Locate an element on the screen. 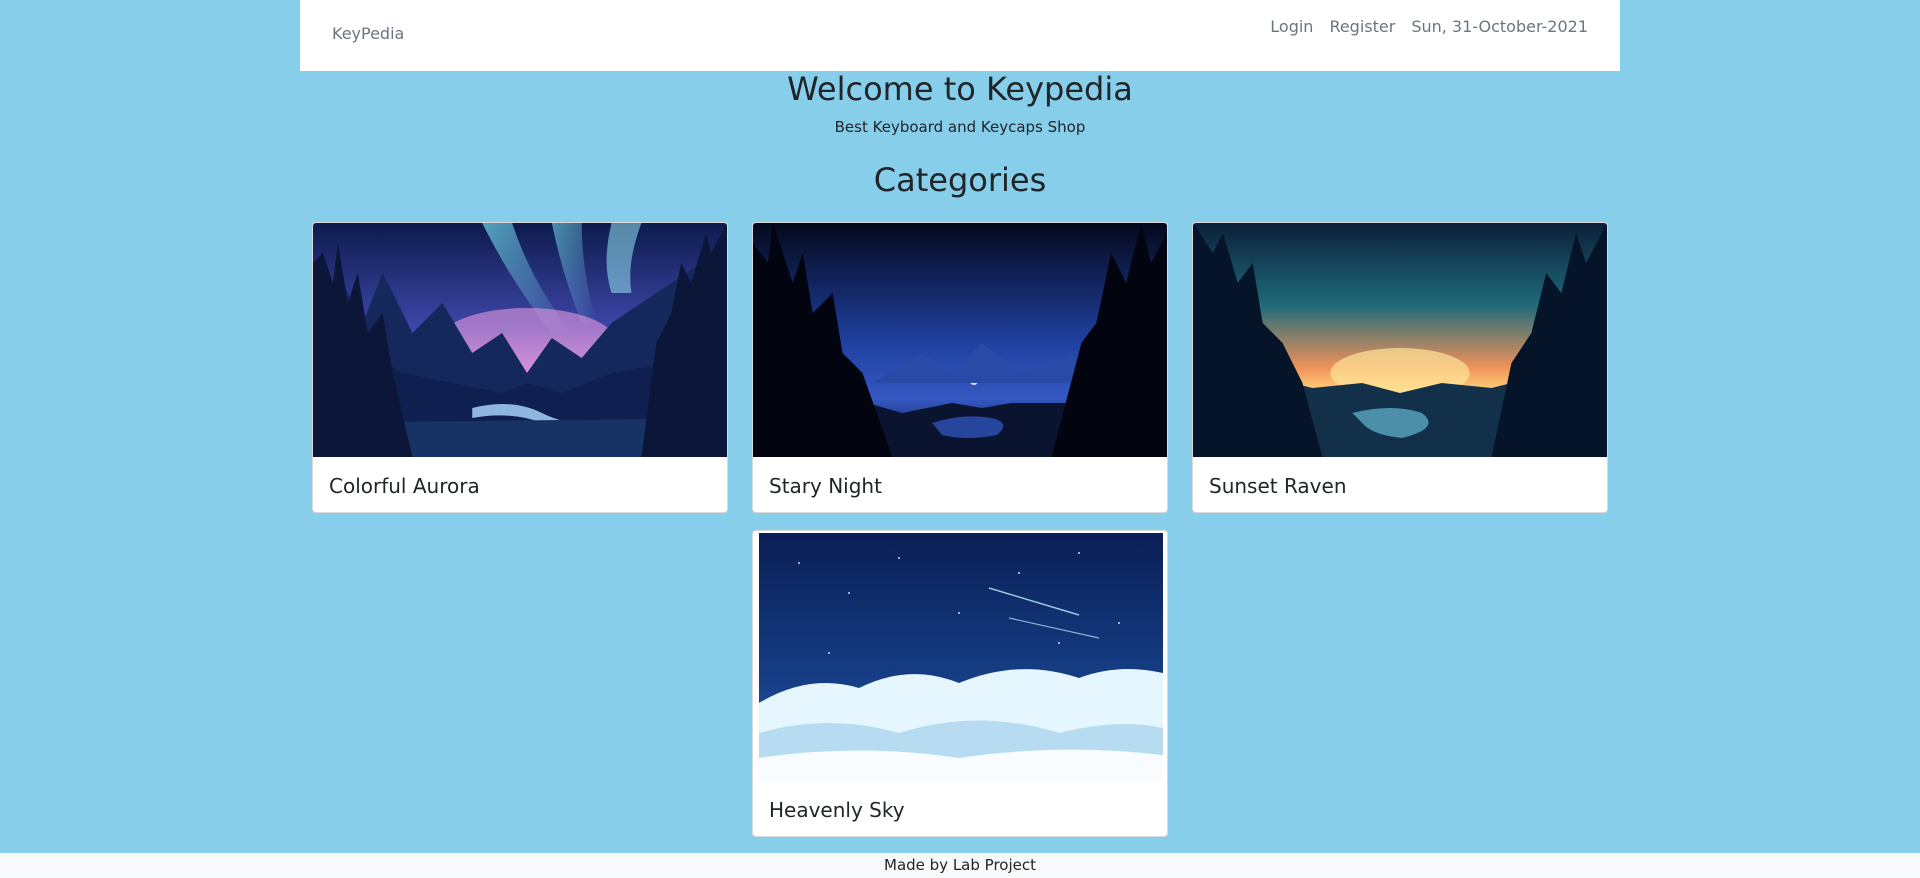 This screenshot has width=1920, height=878. category-card-heavenly-sky: Heavenly Sky is located at coordinates (960, 683).